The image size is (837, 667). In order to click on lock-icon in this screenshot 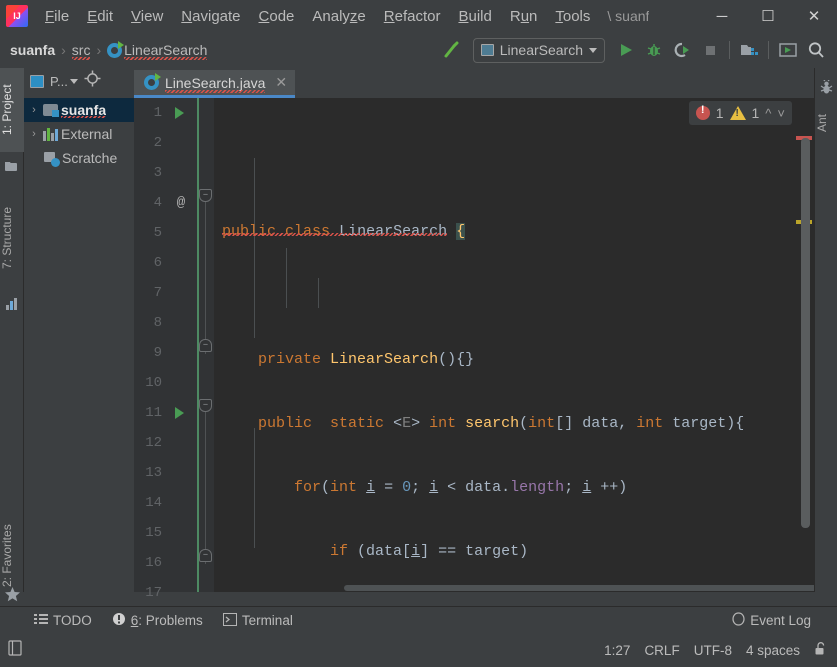, I will do `click(820, 651)`.